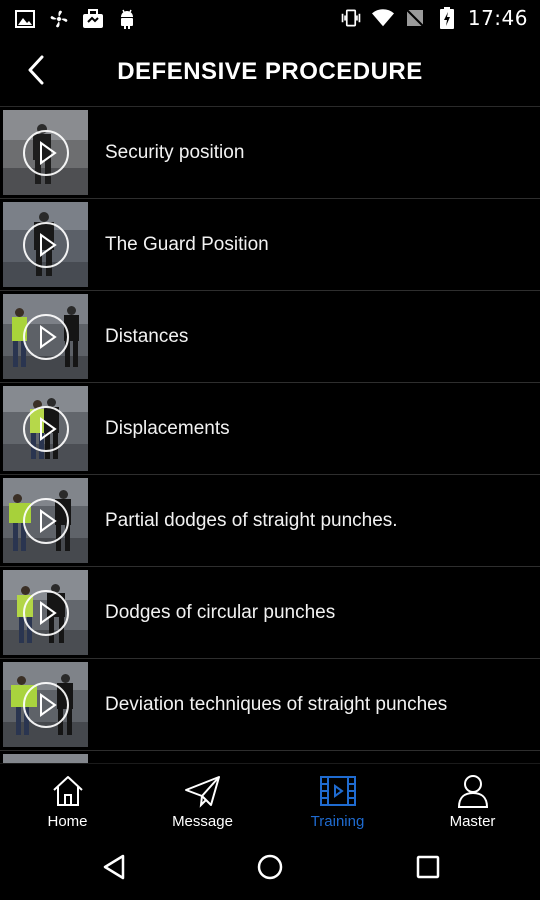 The image size is (540, 900). I want to click on vibrate-icon, so click(351, 18).